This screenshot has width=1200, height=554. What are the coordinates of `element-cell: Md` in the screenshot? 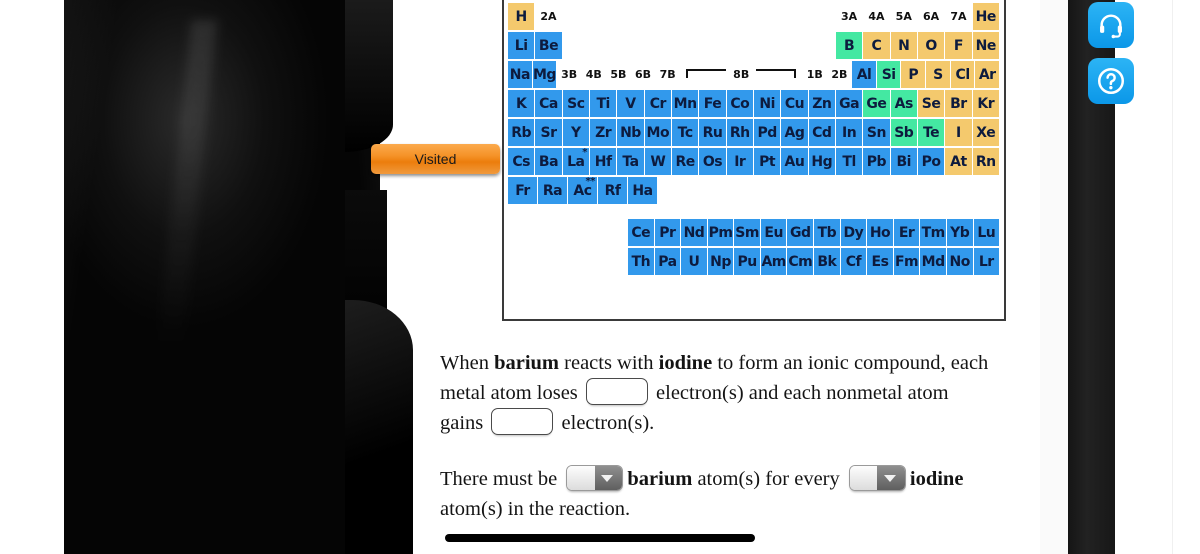 It's located at (933, 261).